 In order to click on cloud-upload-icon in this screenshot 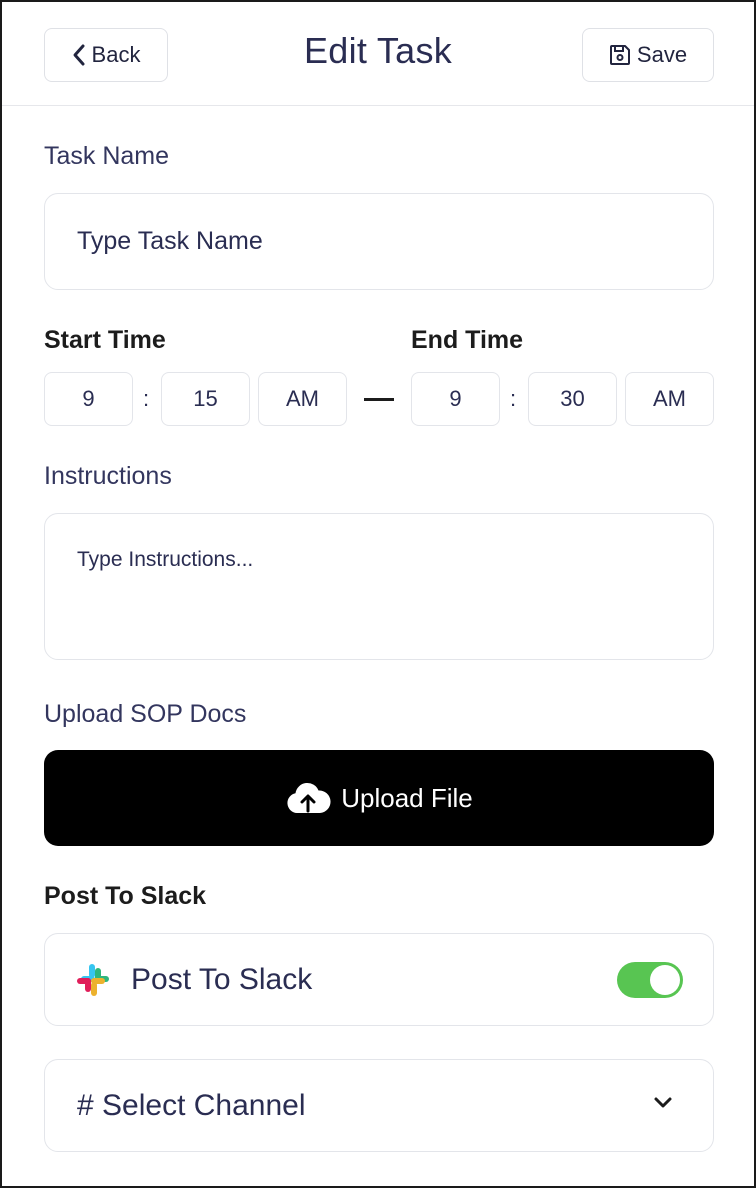, I will do `click(309, 797)`.